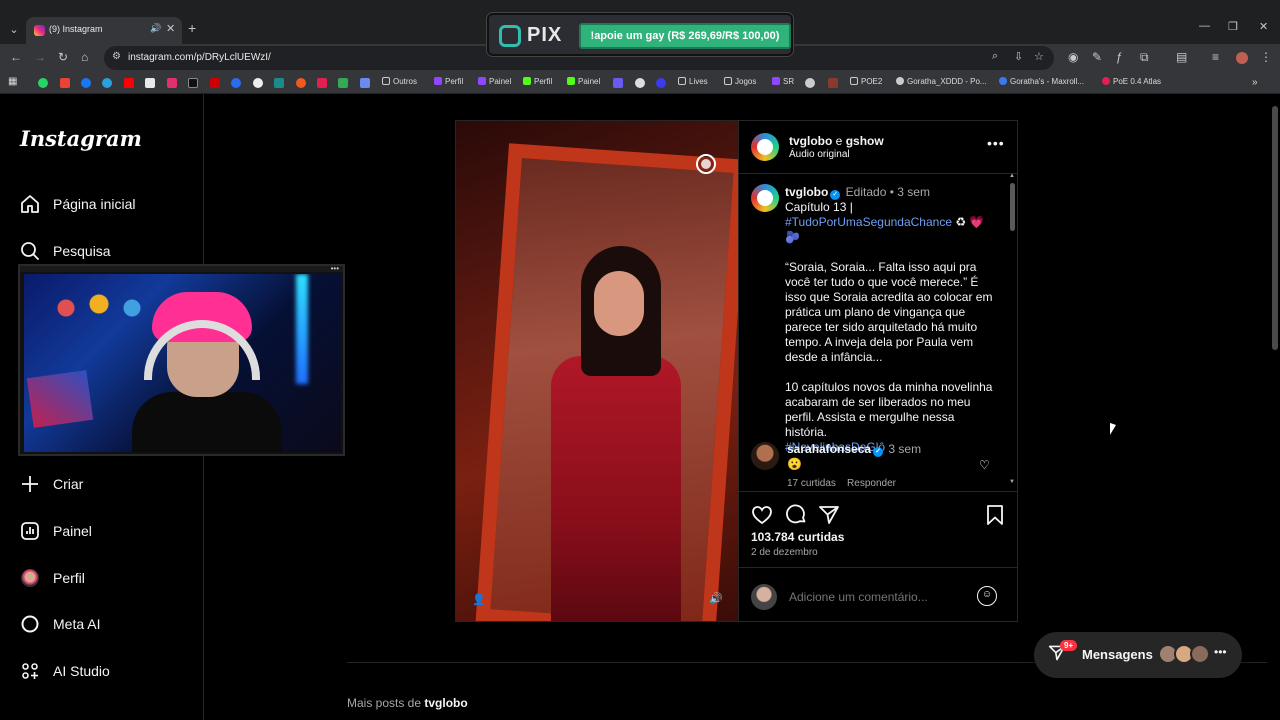  I want to click on comment-input, so click(879, 597).